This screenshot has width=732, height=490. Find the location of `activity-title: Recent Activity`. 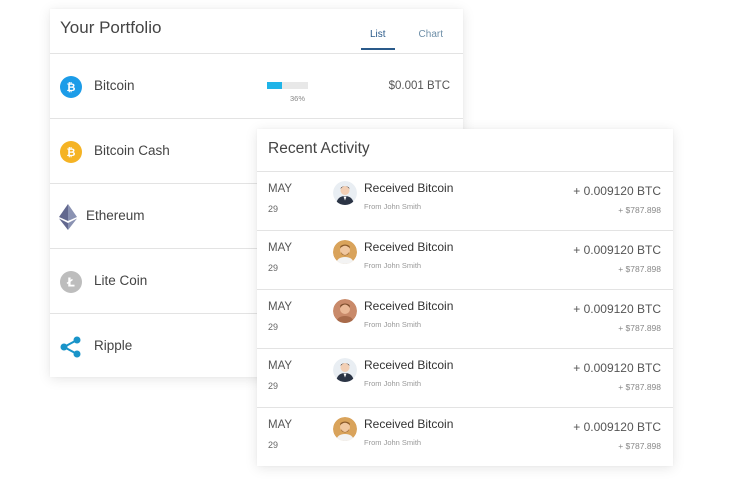

activity-title: Recent Activity is located at coordinates (319, 148).